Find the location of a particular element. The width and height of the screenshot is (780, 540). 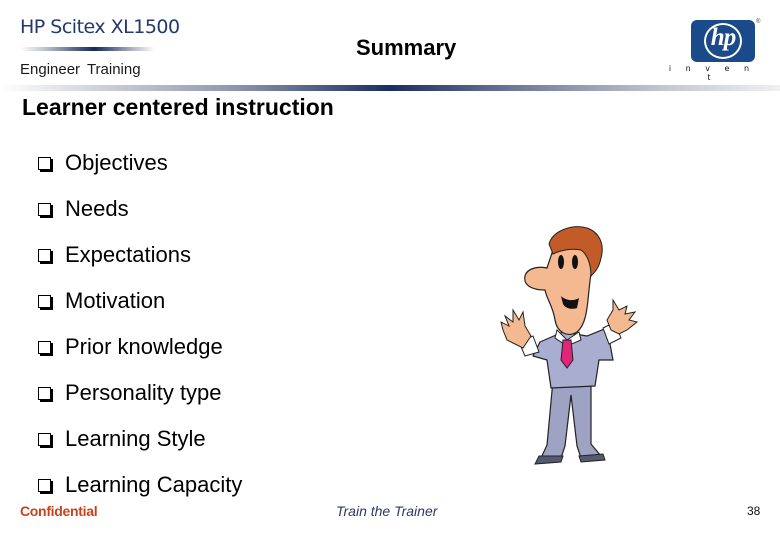

bullet-label: Objectives is located at coordinates (116, 162).